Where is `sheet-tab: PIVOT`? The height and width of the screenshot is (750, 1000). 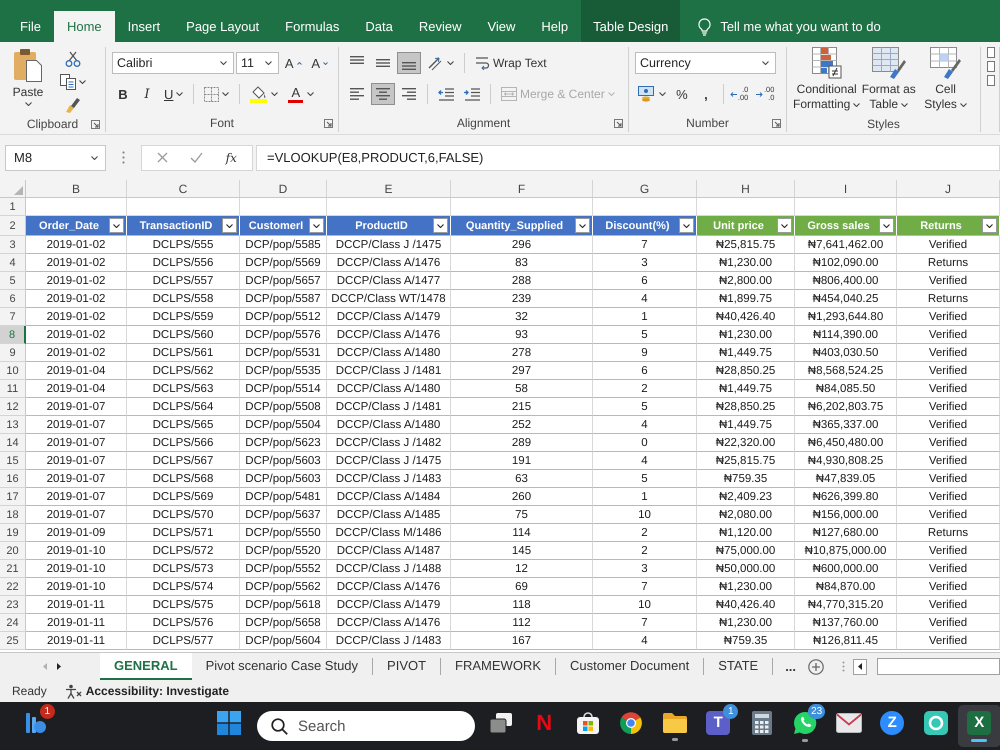
sheet-tab: PIVOT is located at coordinates (406, 666).